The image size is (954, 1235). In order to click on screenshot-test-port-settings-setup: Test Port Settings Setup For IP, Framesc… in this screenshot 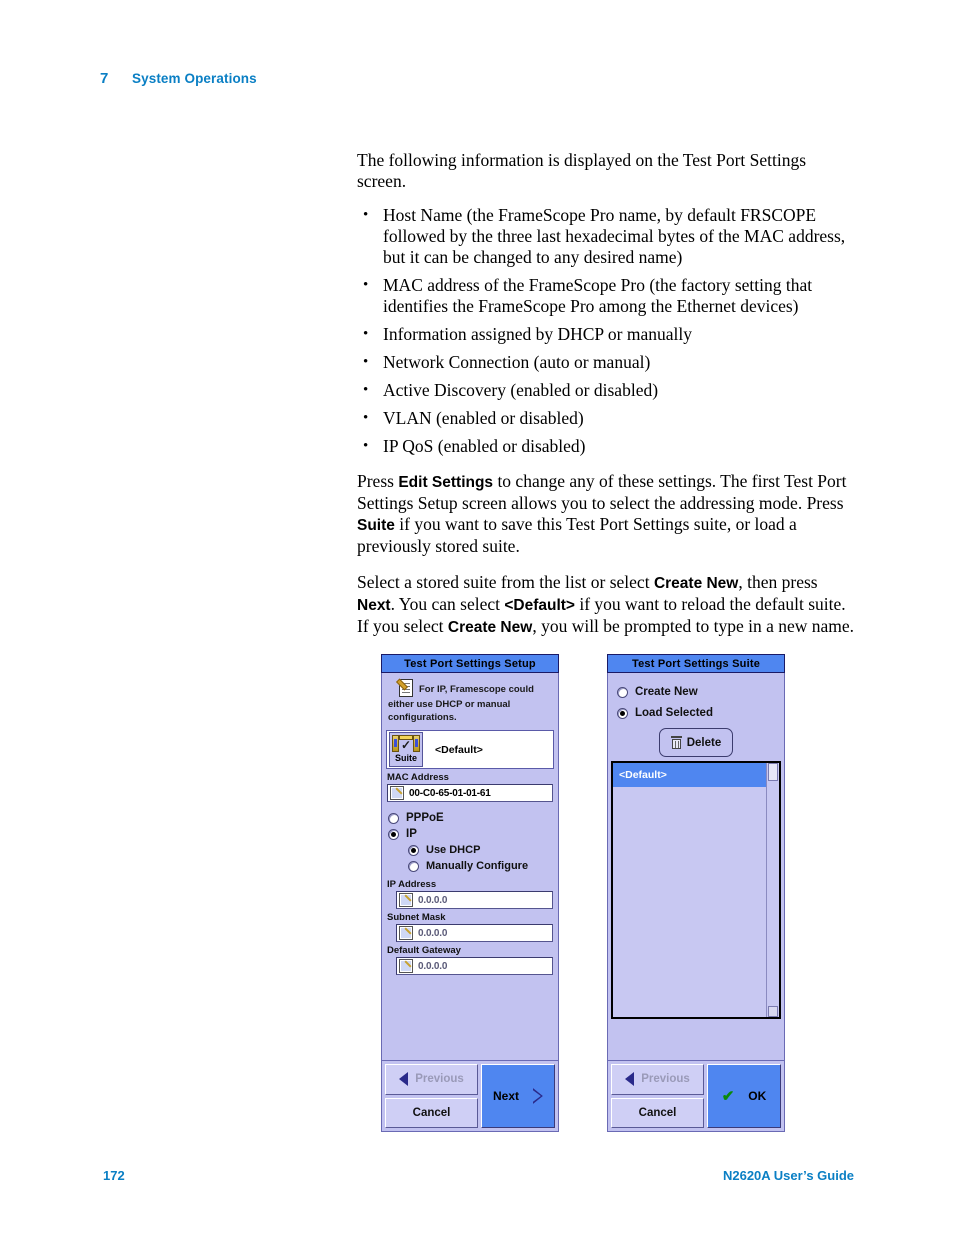, I will do `click(470, 893)`.